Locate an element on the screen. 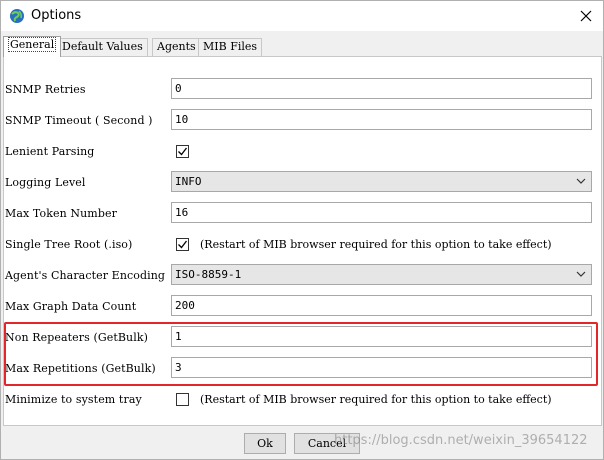 This screenshot has height=460, width=604. lenient-parsing-checkbox is located at coordinates (182, 151).